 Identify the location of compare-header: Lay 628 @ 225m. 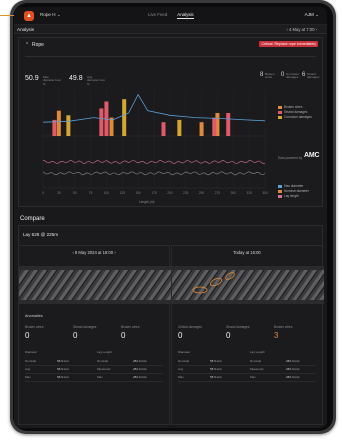
(170, 235).